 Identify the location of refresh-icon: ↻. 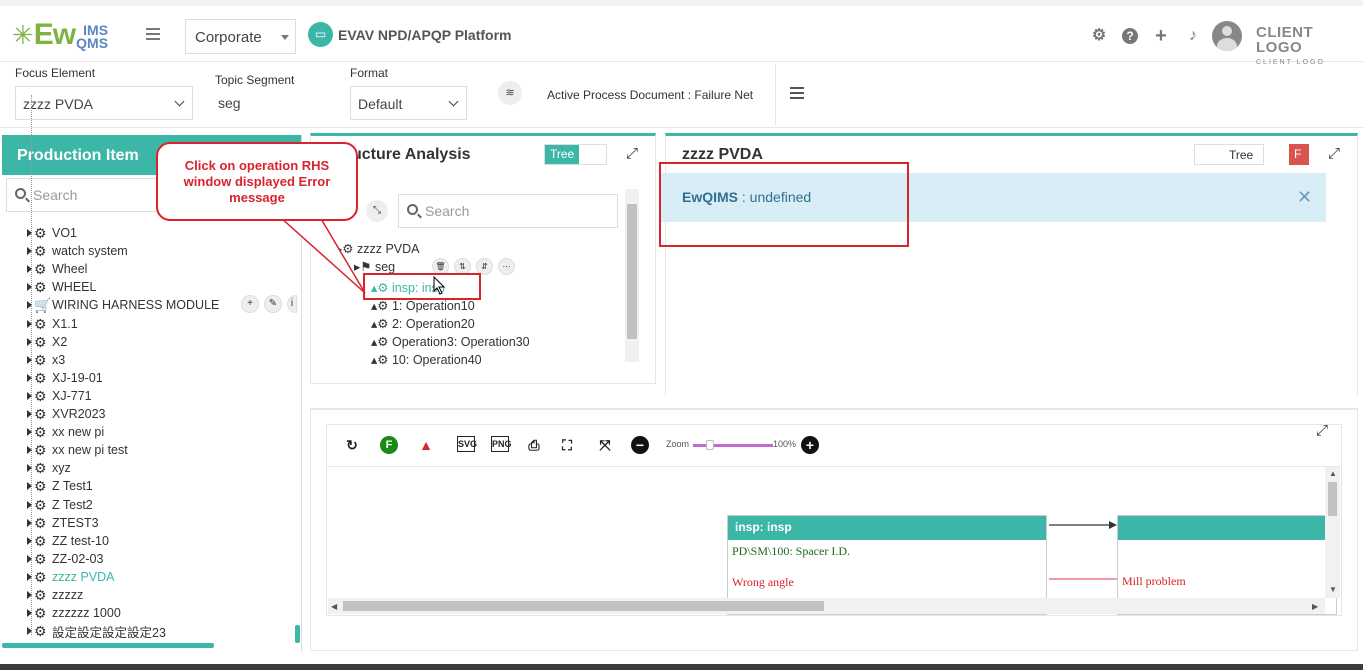
(352, 445).